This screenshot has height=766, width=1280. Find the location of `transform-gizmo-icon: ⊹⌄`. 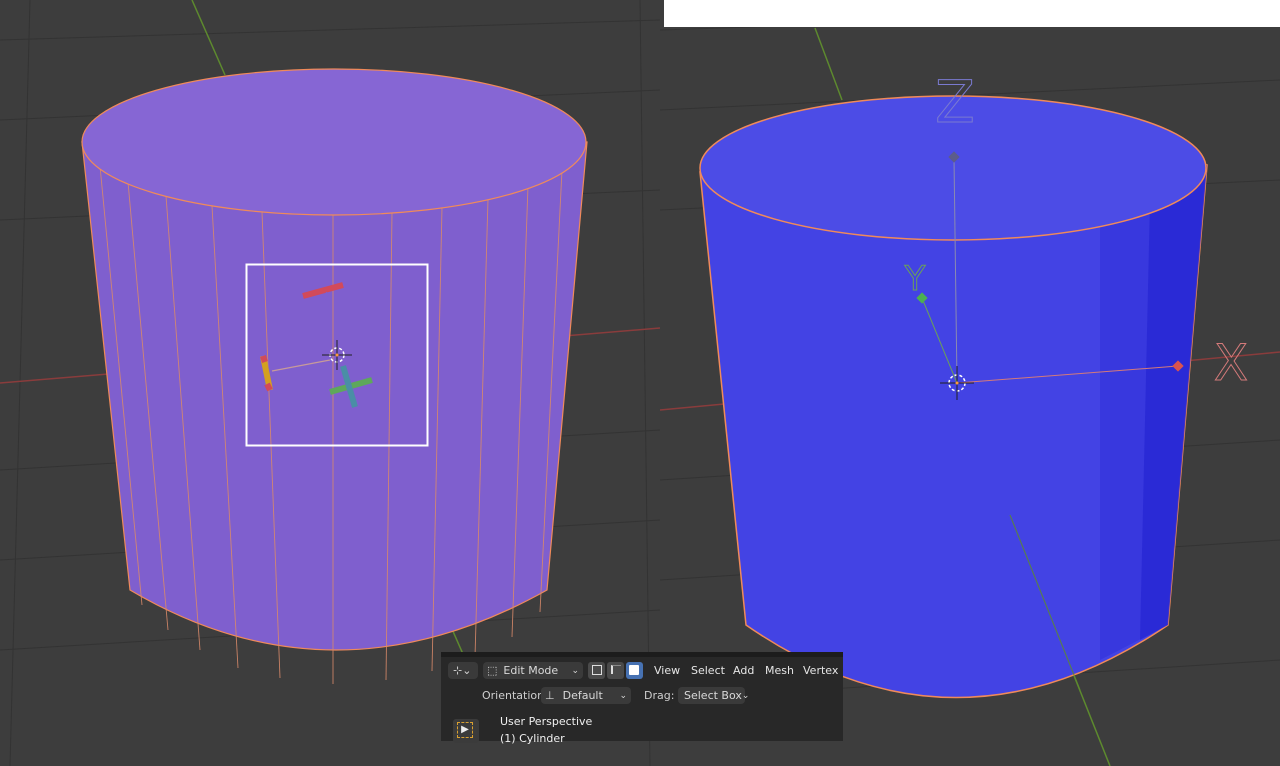

transform-gizmo-icon: ⊹⌄ is located at coordinates (462, 670).